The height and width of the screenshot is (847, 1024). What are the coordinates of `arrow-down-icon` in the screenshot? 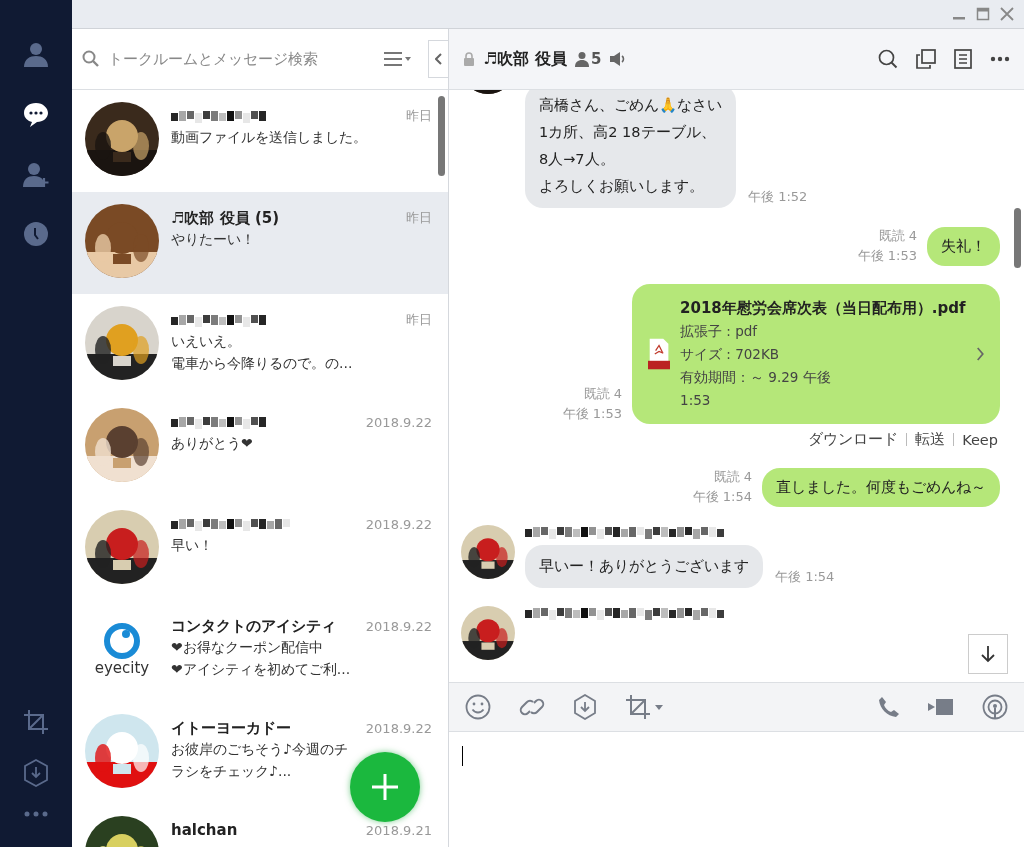 It's located at (988, 654).